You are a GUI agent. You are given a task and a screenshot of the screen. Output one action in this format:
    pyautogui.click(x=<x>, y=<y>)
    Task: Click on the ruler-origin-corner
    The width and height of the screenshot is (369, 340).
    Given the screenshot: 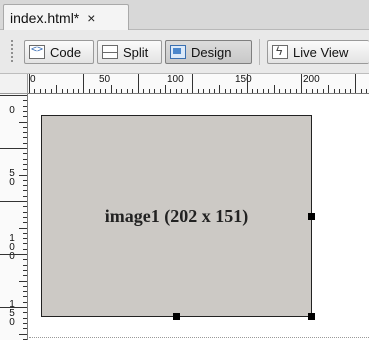 What is the action you would take?
    pyautogui.click(x=14, y=84)
    